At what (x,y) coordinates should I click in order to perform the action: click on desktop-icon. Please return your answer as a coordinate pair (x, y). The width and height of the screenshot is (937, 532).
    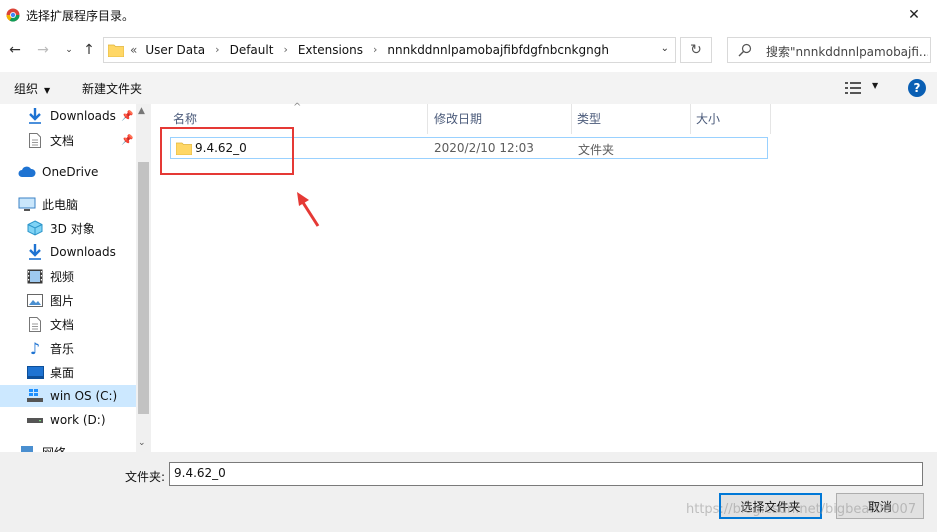
    Looking at the image, I should click on (35, 372).